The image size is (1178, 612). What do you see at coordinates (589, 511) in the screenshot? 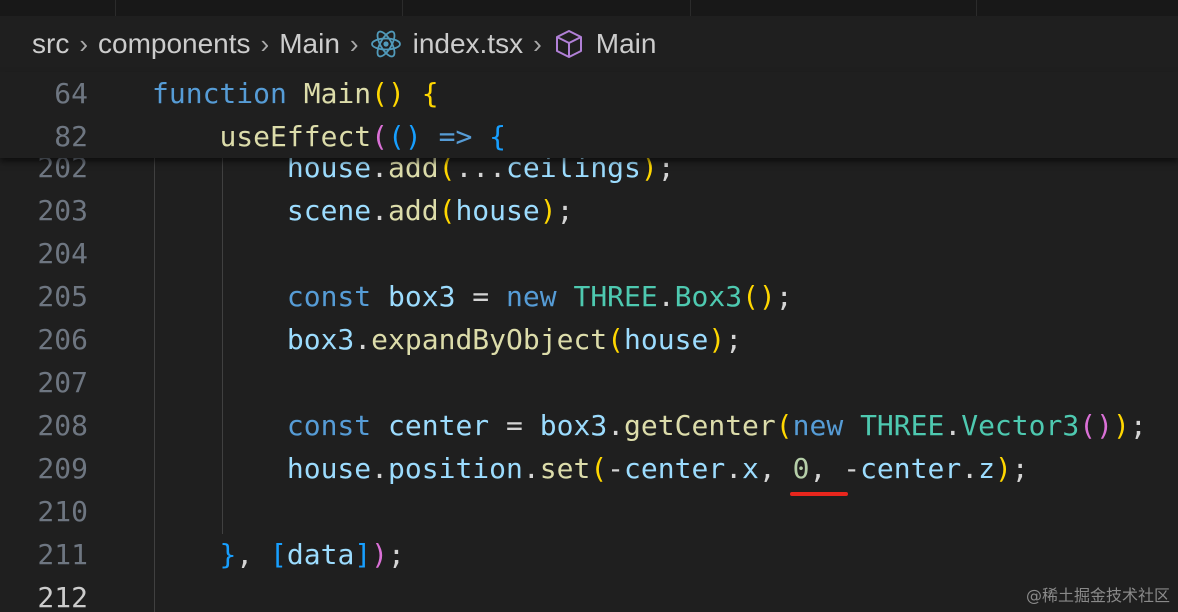
I see `code-line: 210` at bounding box center [589, 511].